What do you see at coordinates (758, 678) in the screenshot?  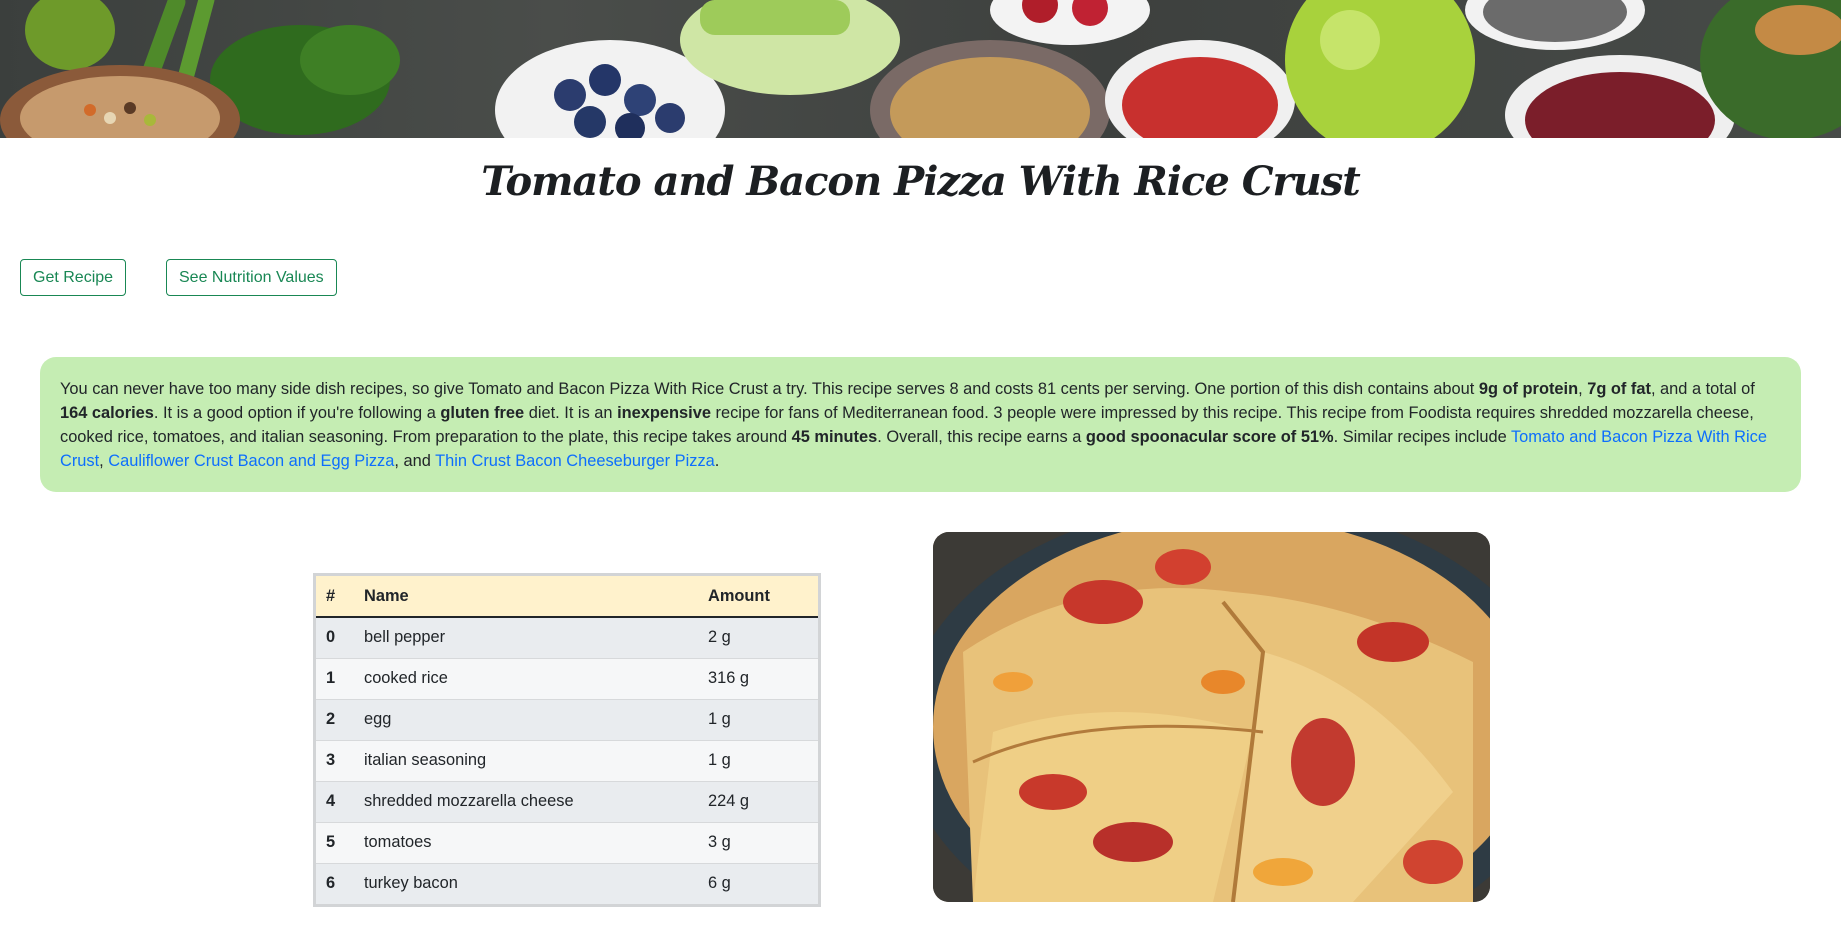 I see `ingredient-amount: 316 g` at bounding box center [758, 678].